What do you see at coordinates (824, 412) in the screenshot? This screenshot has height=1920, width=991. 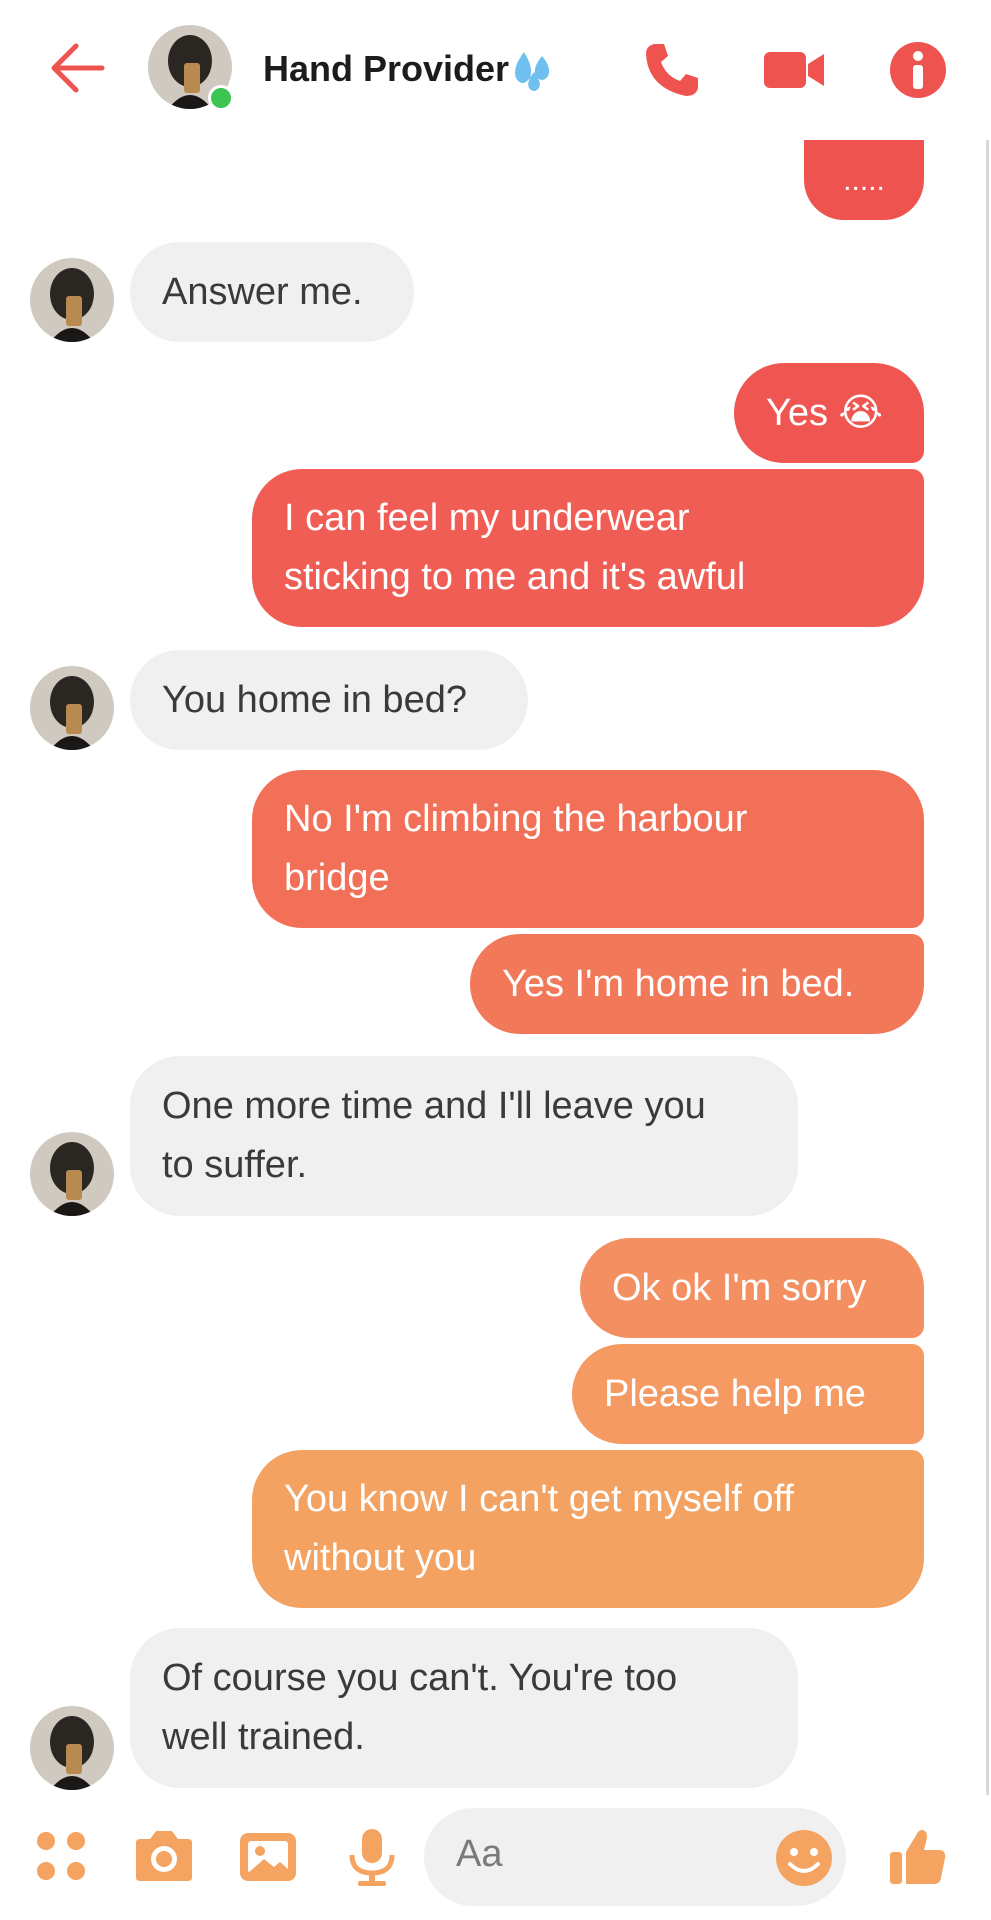 I see `message-text: Yes 😭` at bounding box center [824, 412].